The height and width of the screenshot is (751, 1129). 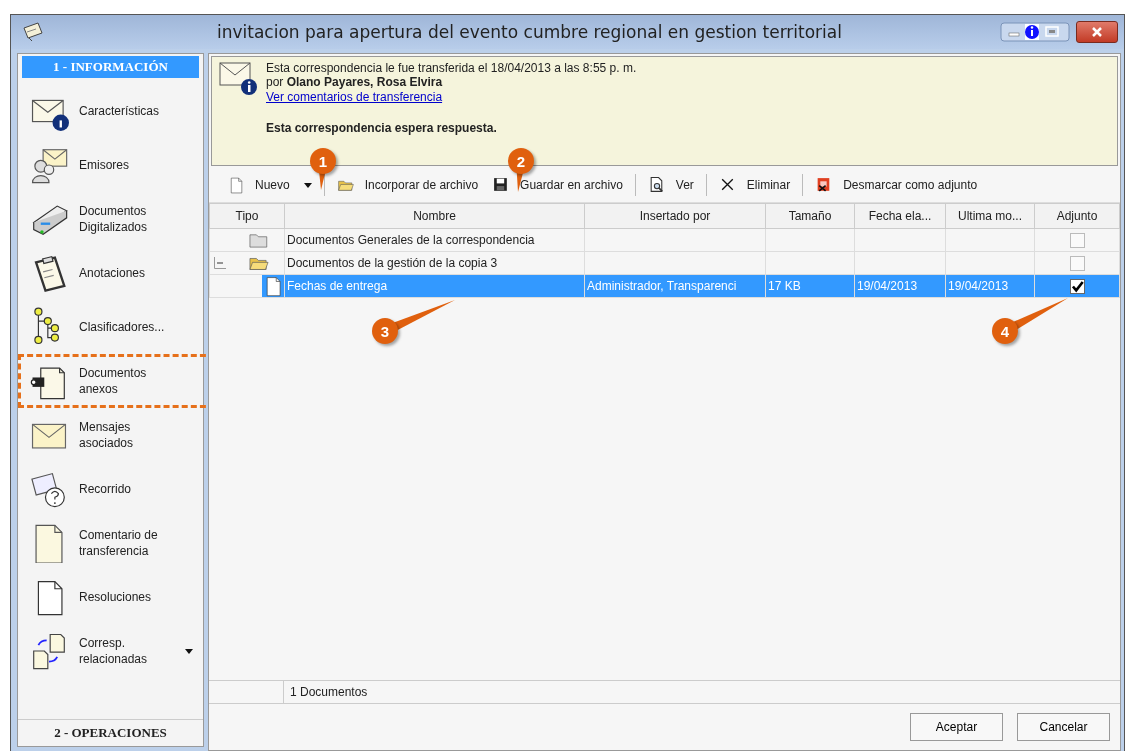 What do you see at coordinates (1063, 727) in the screenshot?
I see `dialog-button: Cancelar` at bounding box center [1063, 727].